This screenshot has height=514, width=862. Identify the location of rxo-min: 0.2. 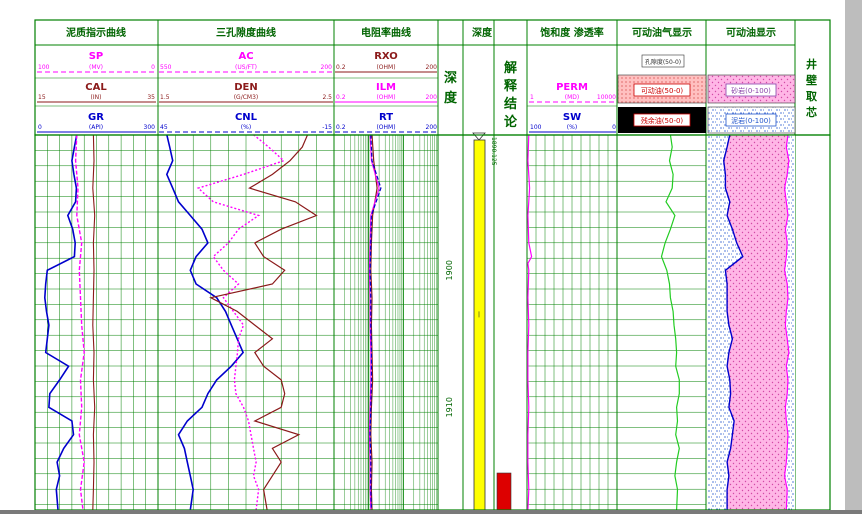
(341, 67).